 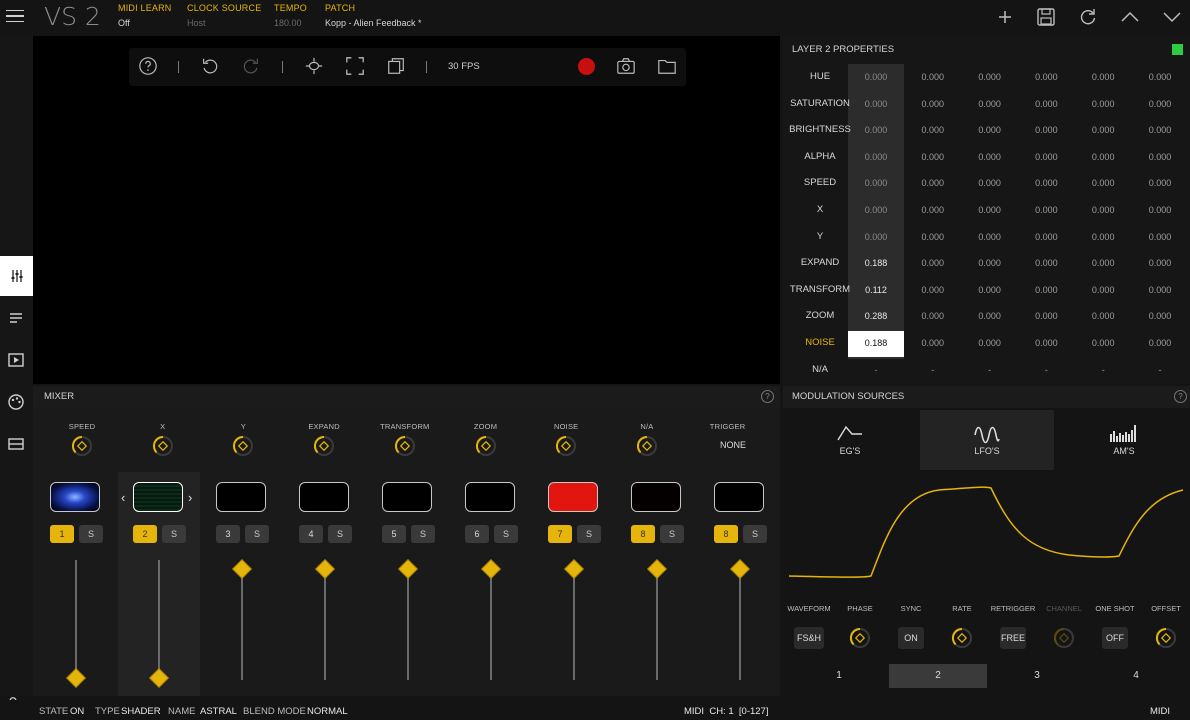 What do you see at coordinates (16, 318) in the screenshot?
I see `list-icon` at bounding box center [16, 318].